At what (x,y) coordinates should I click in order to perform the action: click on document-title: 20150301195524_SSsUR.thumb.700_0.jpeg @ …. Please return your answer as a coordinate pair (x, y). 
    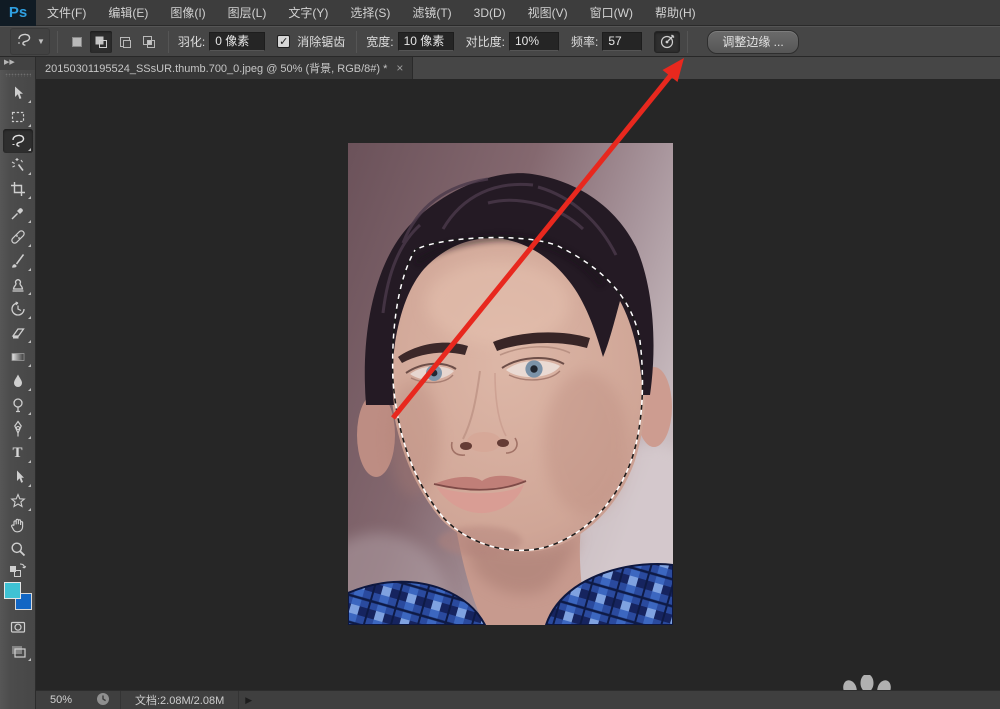
    Looking at the image, I should click on (216, 69).